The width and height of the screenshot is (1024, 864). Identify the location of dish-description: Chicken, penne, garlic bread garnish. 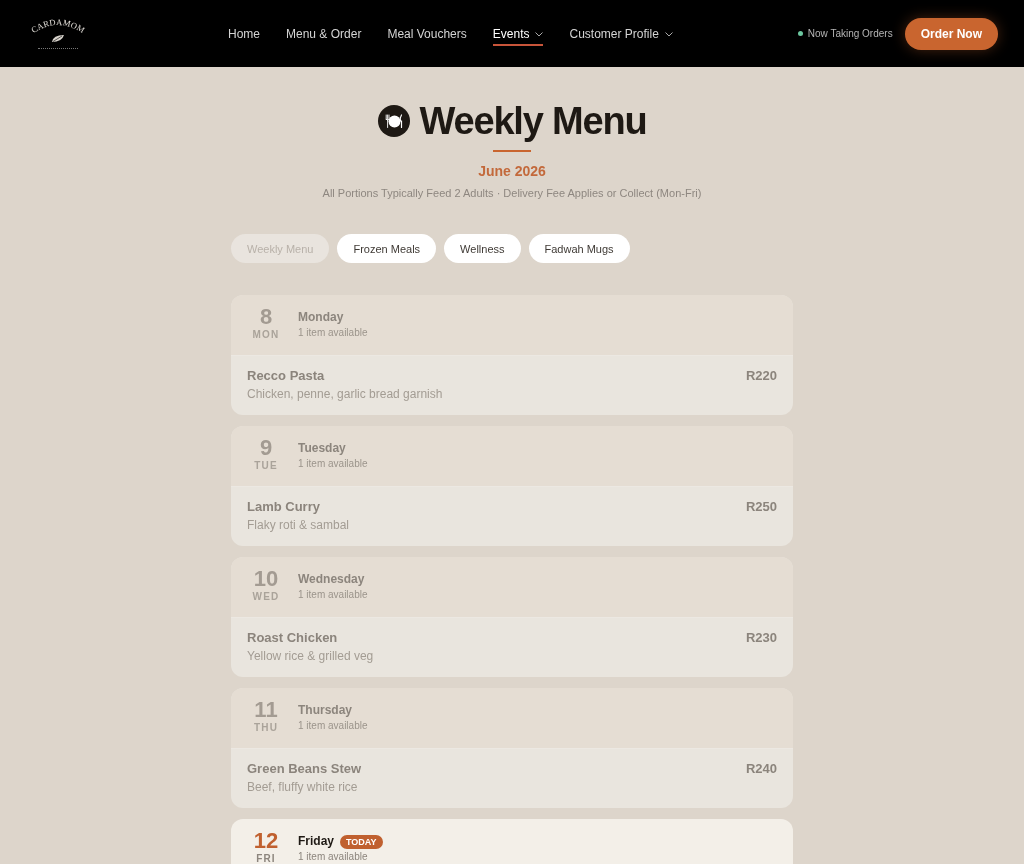
(345, 394).